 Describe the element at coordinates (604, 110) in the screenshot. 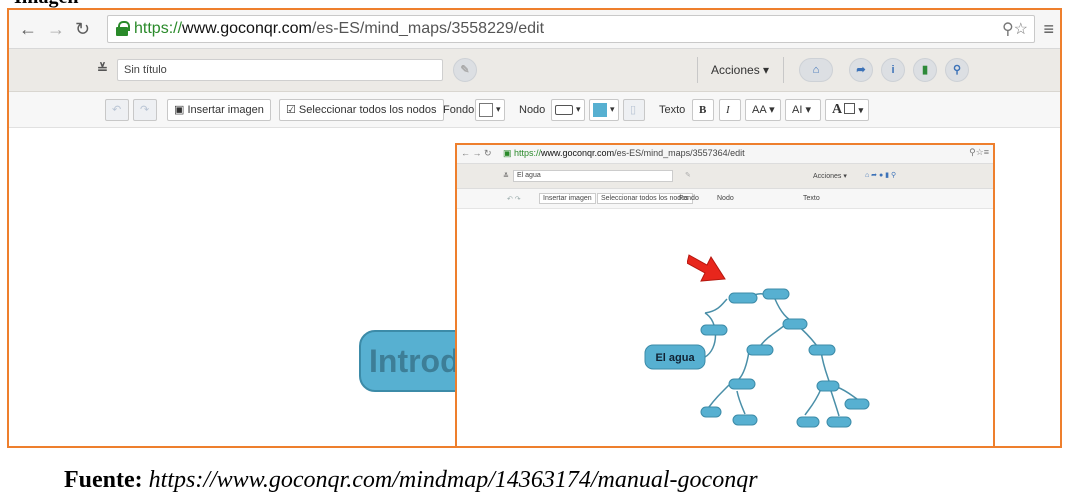

I see `node-color-picker: ▾` at that location.